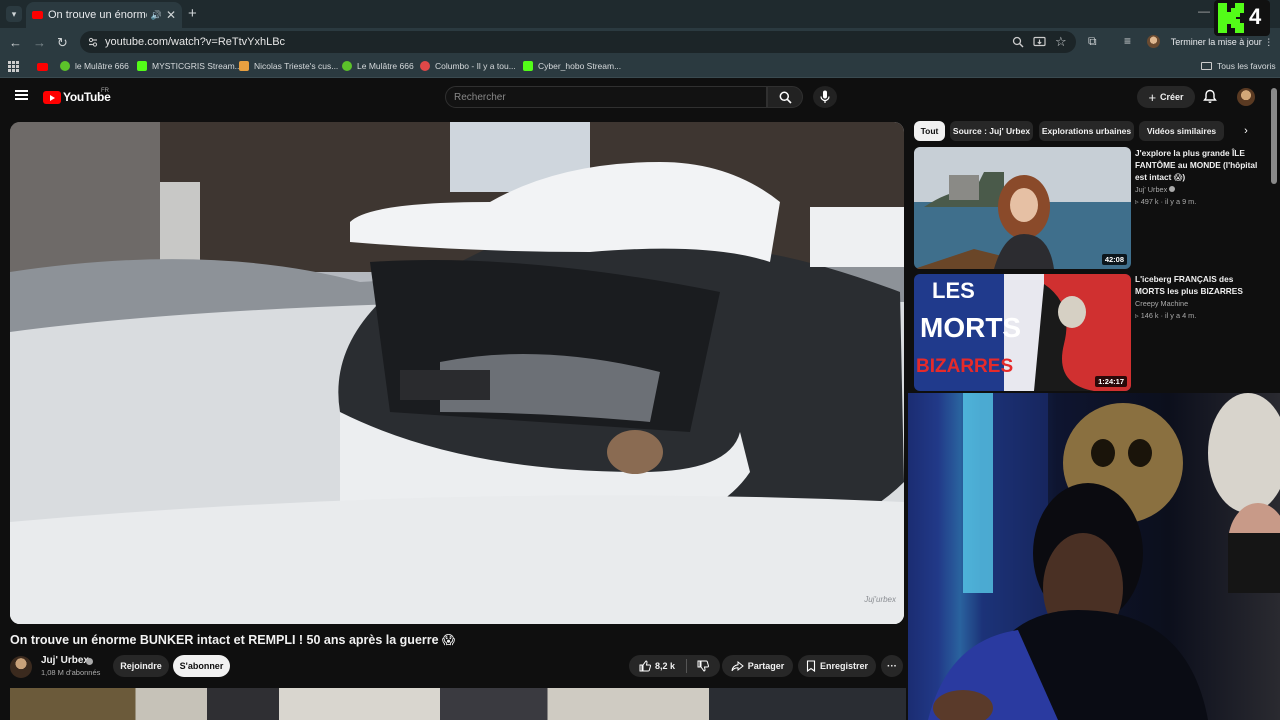 The width and height of the screenshot is (1280, 720). What do you see at coordinates (385, 66) in the screenshot?
I see `bookmark-label: Le Mulâtre 666` at bounding box center [385, 66].